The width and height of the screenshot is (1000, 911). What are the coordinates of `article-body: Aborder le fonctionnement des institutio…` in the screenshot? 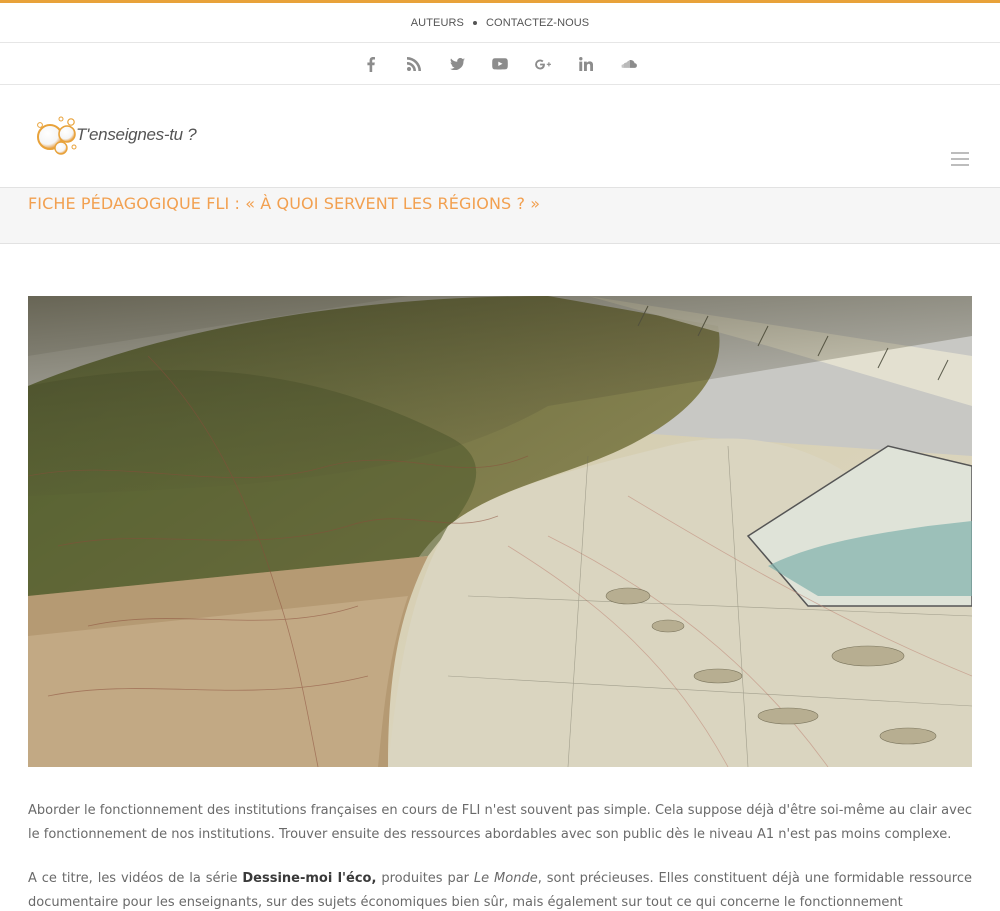 It's located at (500, 855).